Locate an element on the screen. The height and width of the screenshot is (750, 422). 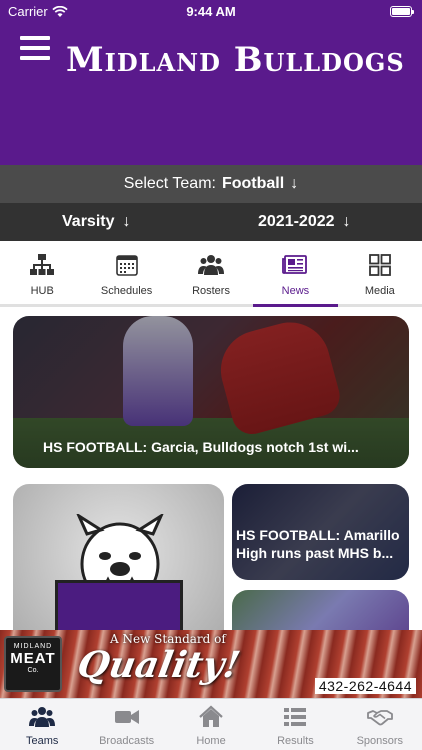
select-team-label: Select Team: is located at coordinates (169, 183).